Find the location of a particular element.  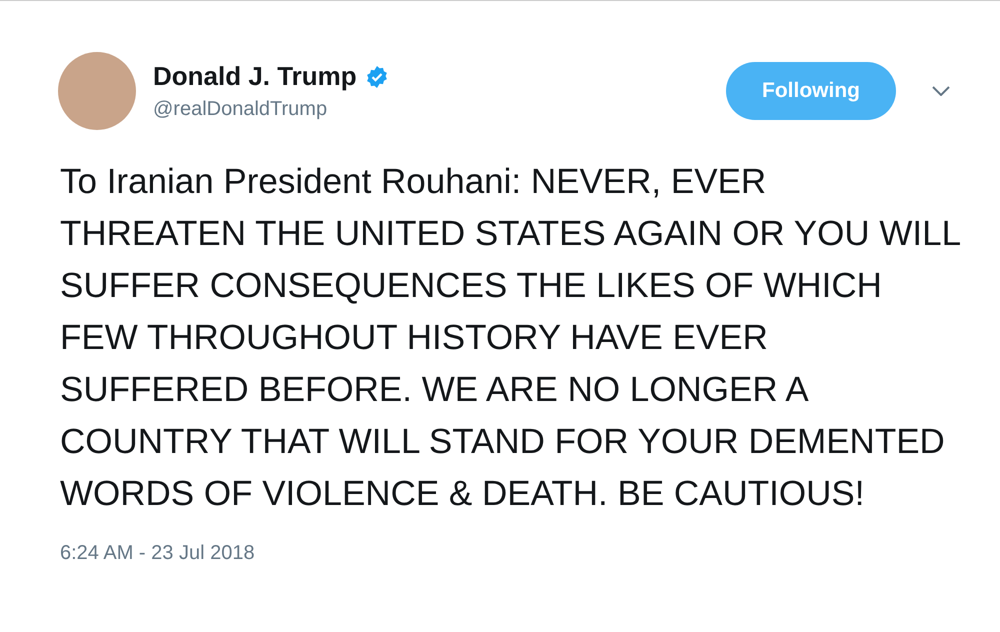

author-name: Donald J. Trump is located at coordinates (255, 76).